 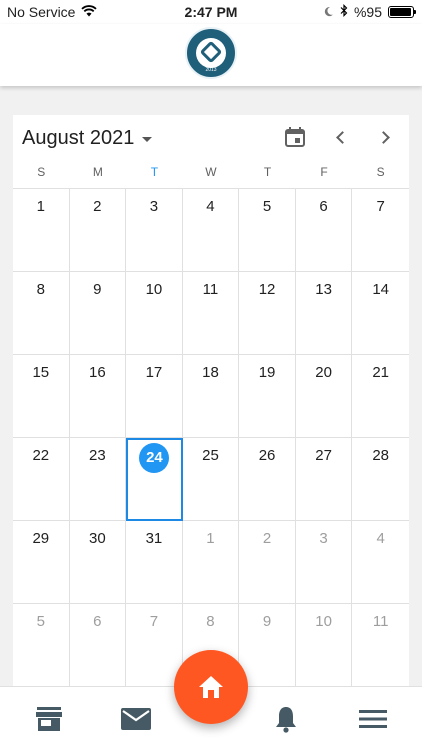 What do you see at coordinates (323, 289) in the screenshot?
I see `day-number: 13` at bounding box center [323, 289].